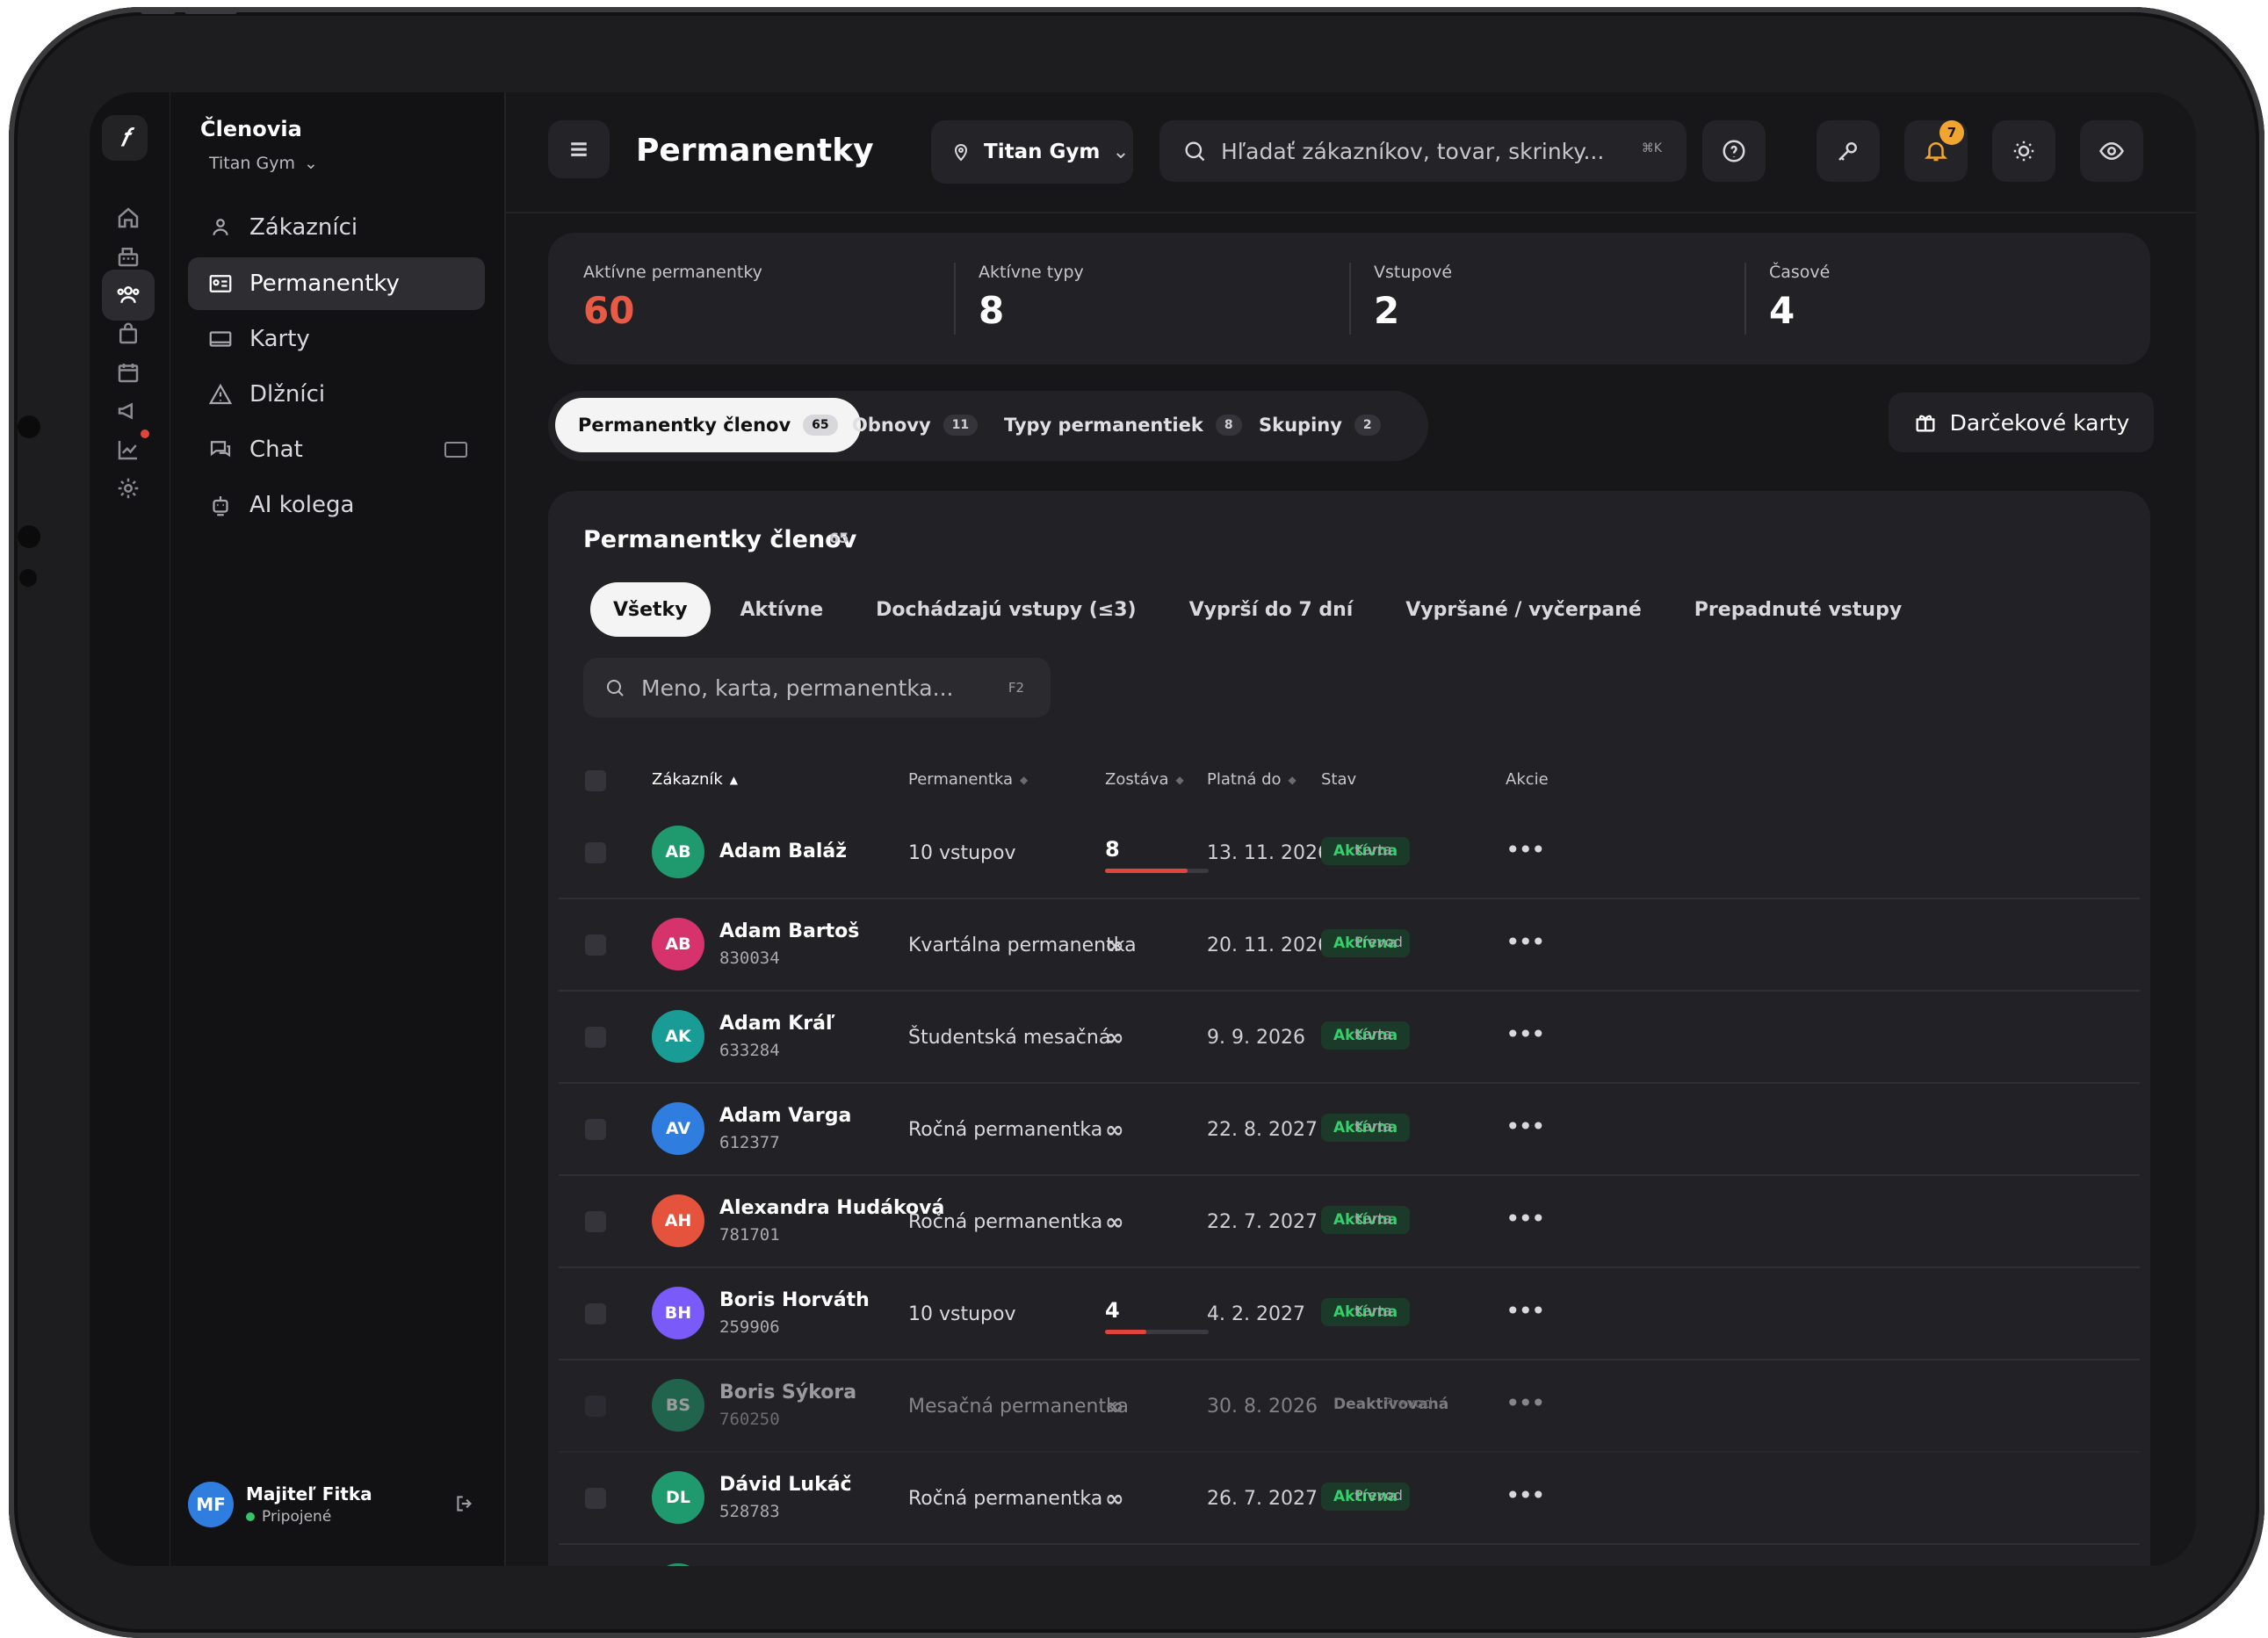 The width and height of the screenshot is (2268, 1638). I want to click on gym-dropdown: Titan Gym ⌄, so click(1032, 152).